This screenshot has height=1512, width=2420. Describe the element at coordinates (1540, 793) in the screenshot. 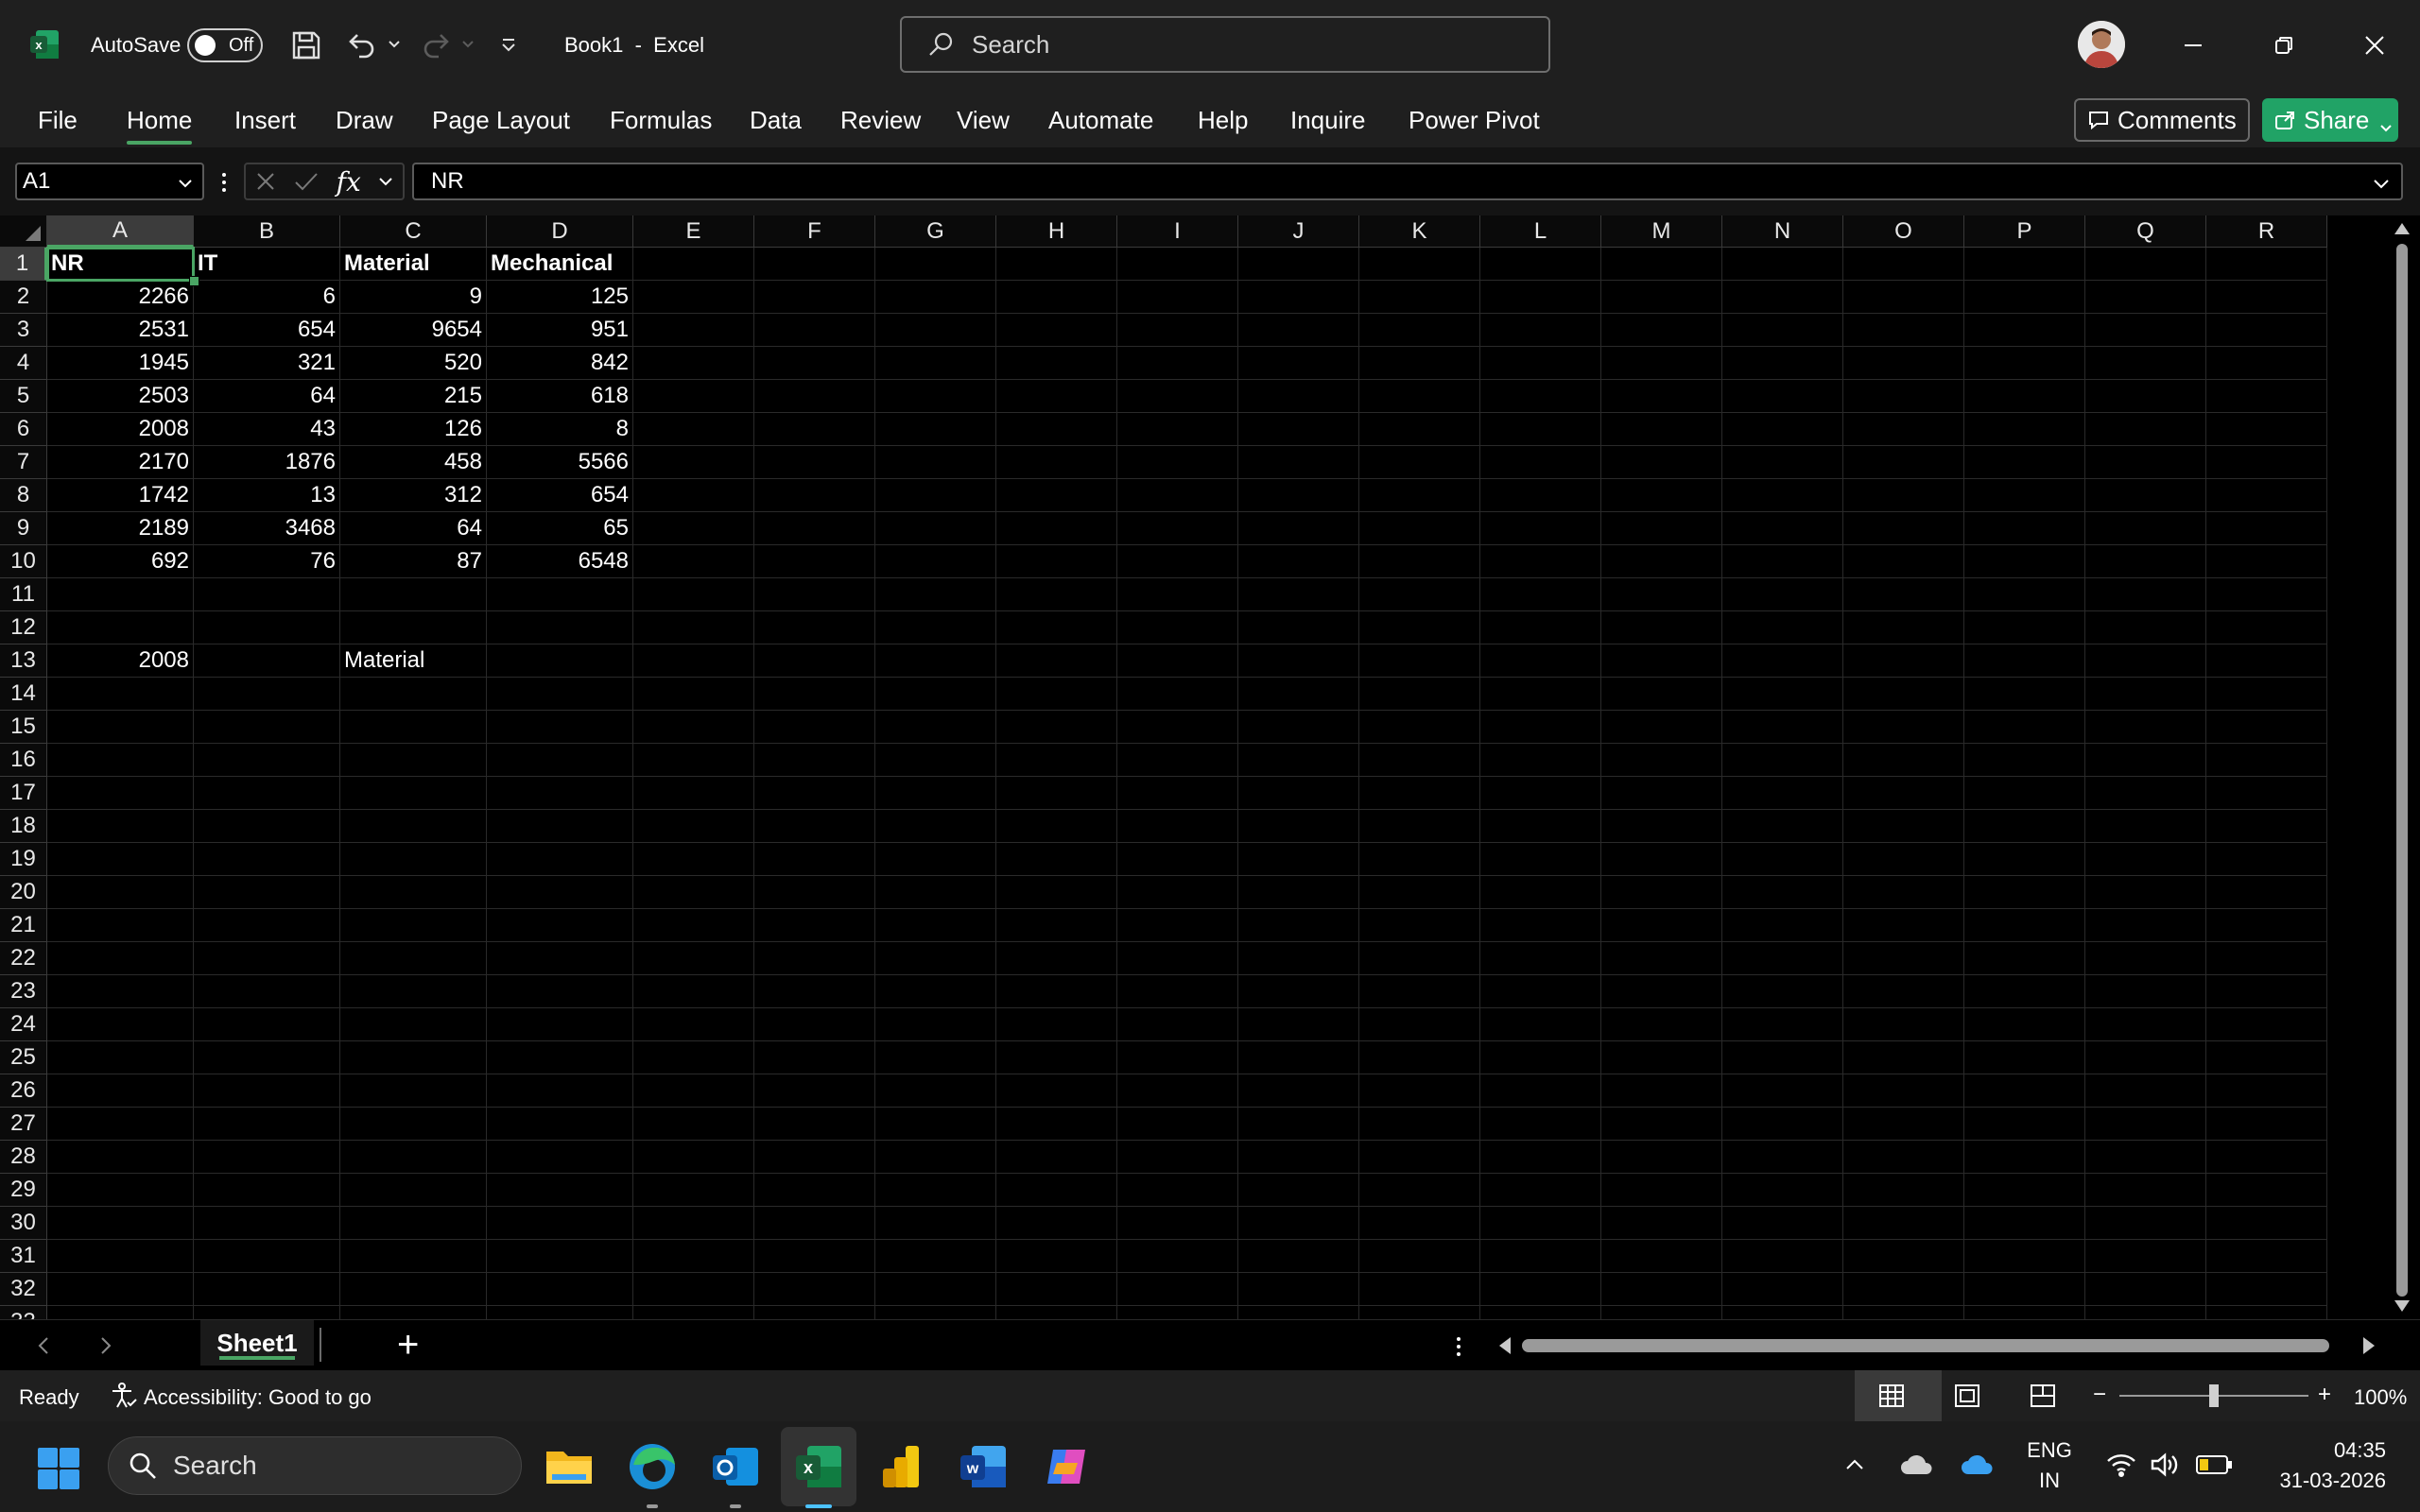

I see `cell-l17` at that location.